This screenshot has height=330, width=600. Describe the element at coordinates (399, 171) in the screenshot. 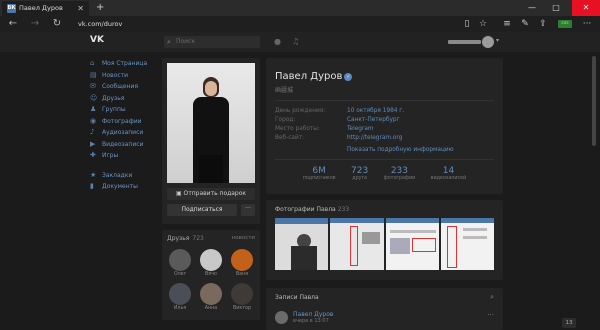

I see `counter-value: 233` at that location.